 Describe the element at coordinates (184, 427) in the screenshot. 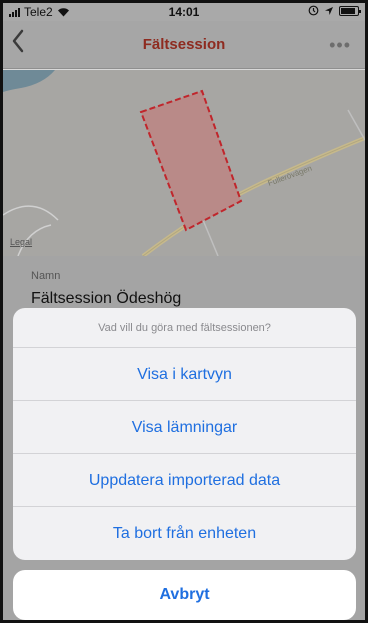

I see `show-remains-button: Visa lämningar` at that location.